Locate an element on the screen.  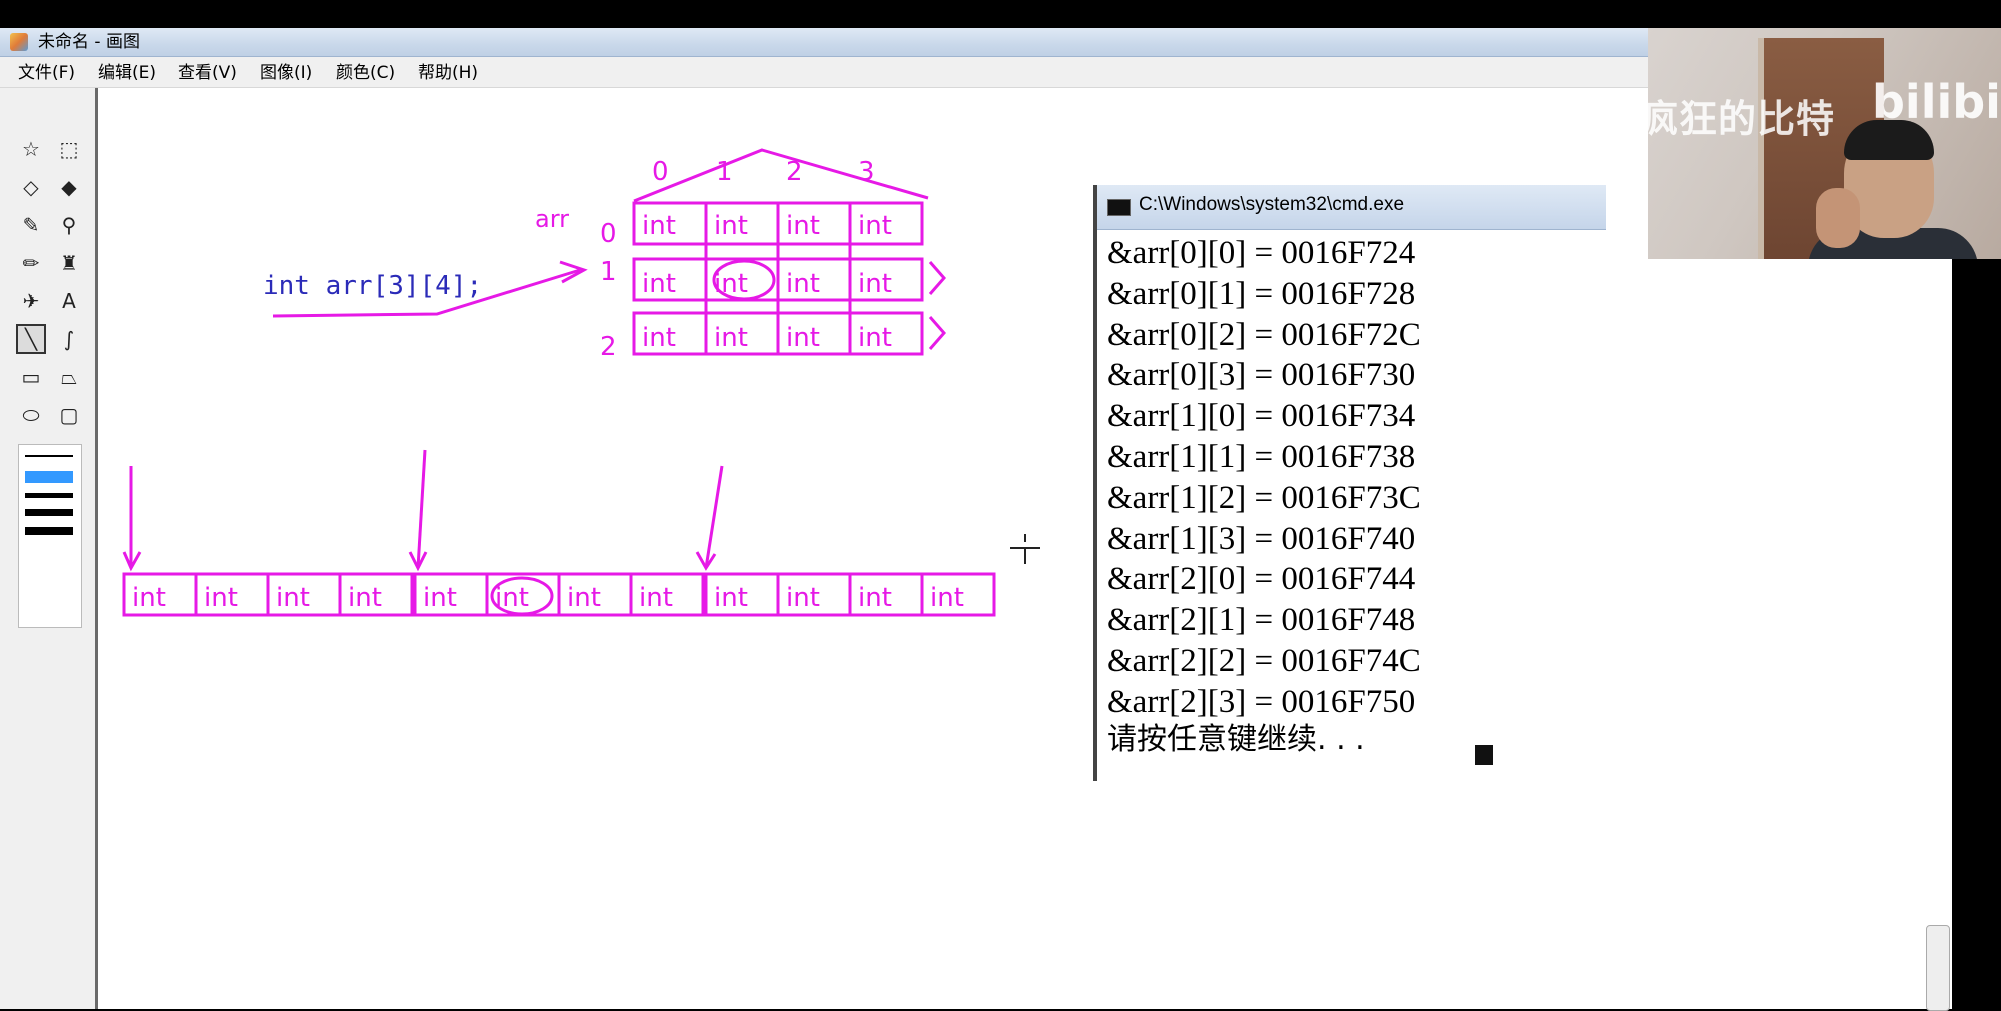
airbrush-icon: ✈ is located at coordinates (31, 301).